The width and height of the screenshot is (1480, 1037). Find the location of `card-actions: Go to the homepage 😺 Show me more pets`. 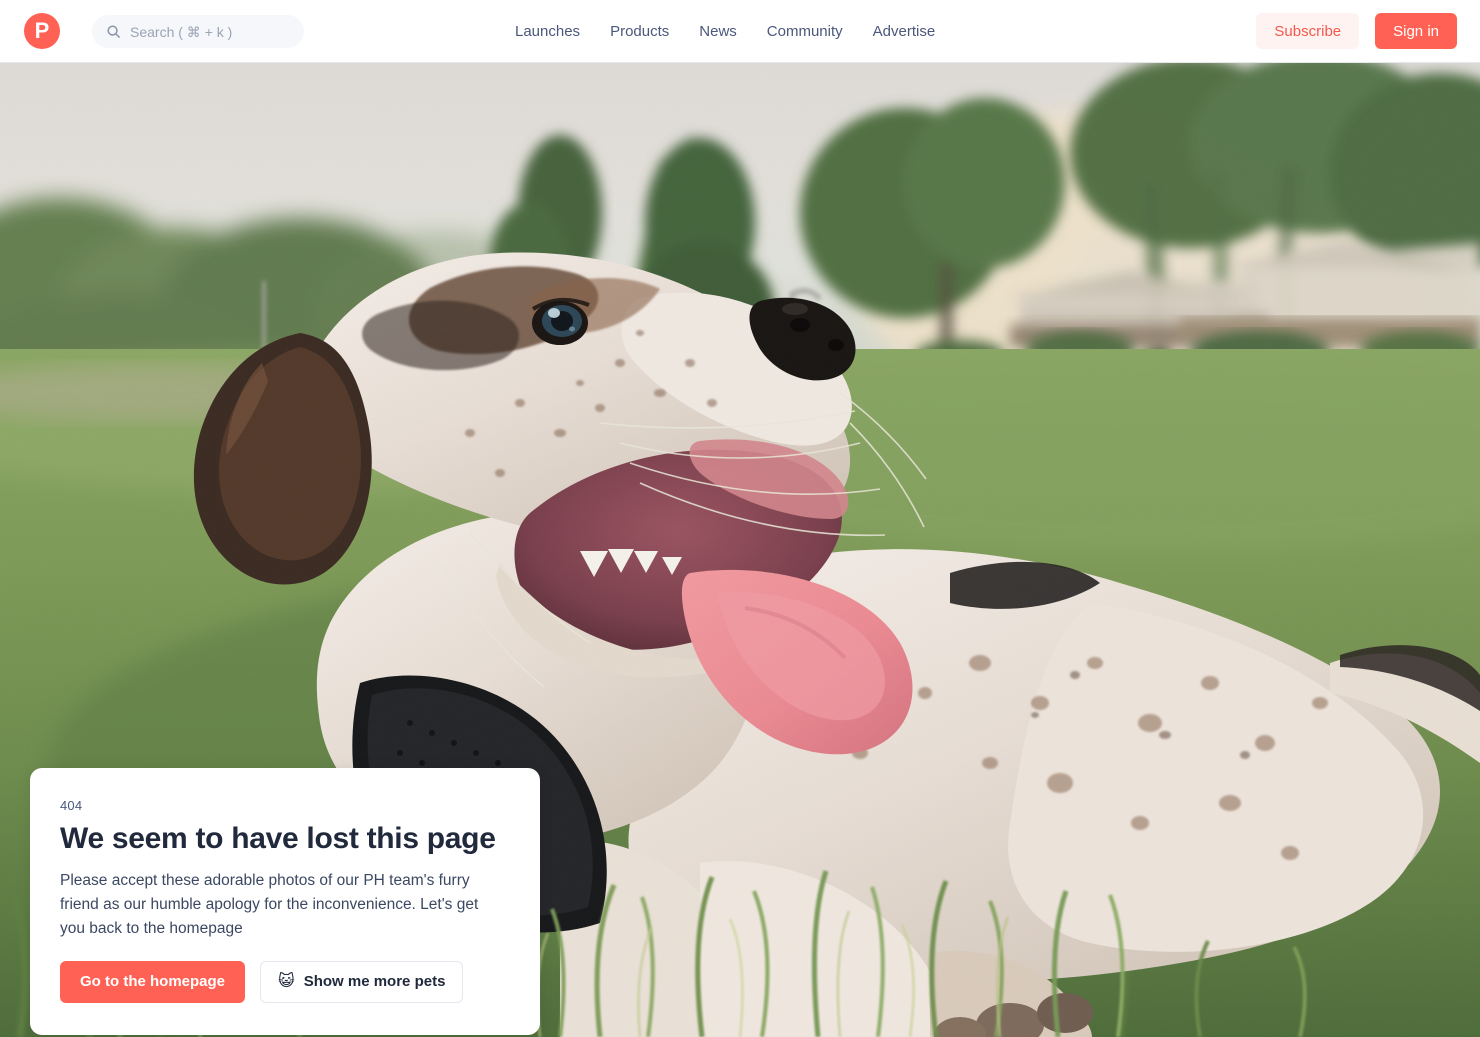

card-actions: Go to the homepage 😺 Show me more pets is located at coordinates (285, 981).